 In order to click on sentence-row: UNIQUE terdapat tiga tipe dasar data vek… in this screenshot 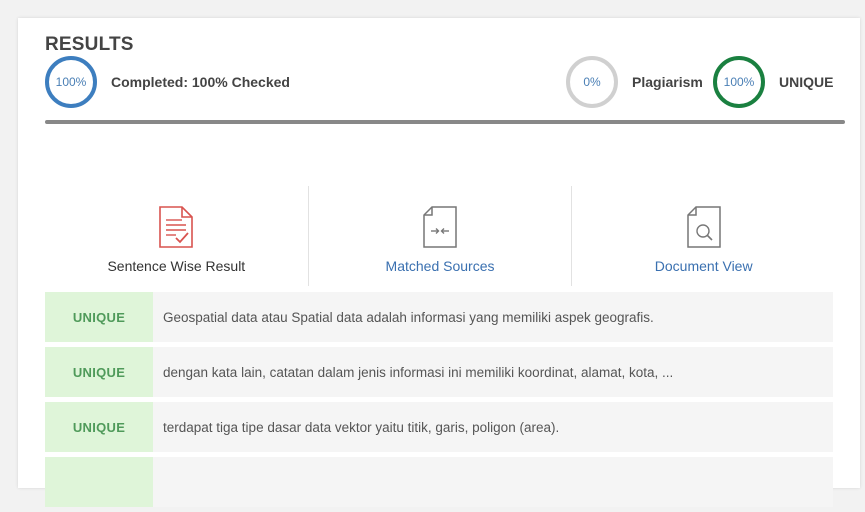, I will do `click(439, 427)`.